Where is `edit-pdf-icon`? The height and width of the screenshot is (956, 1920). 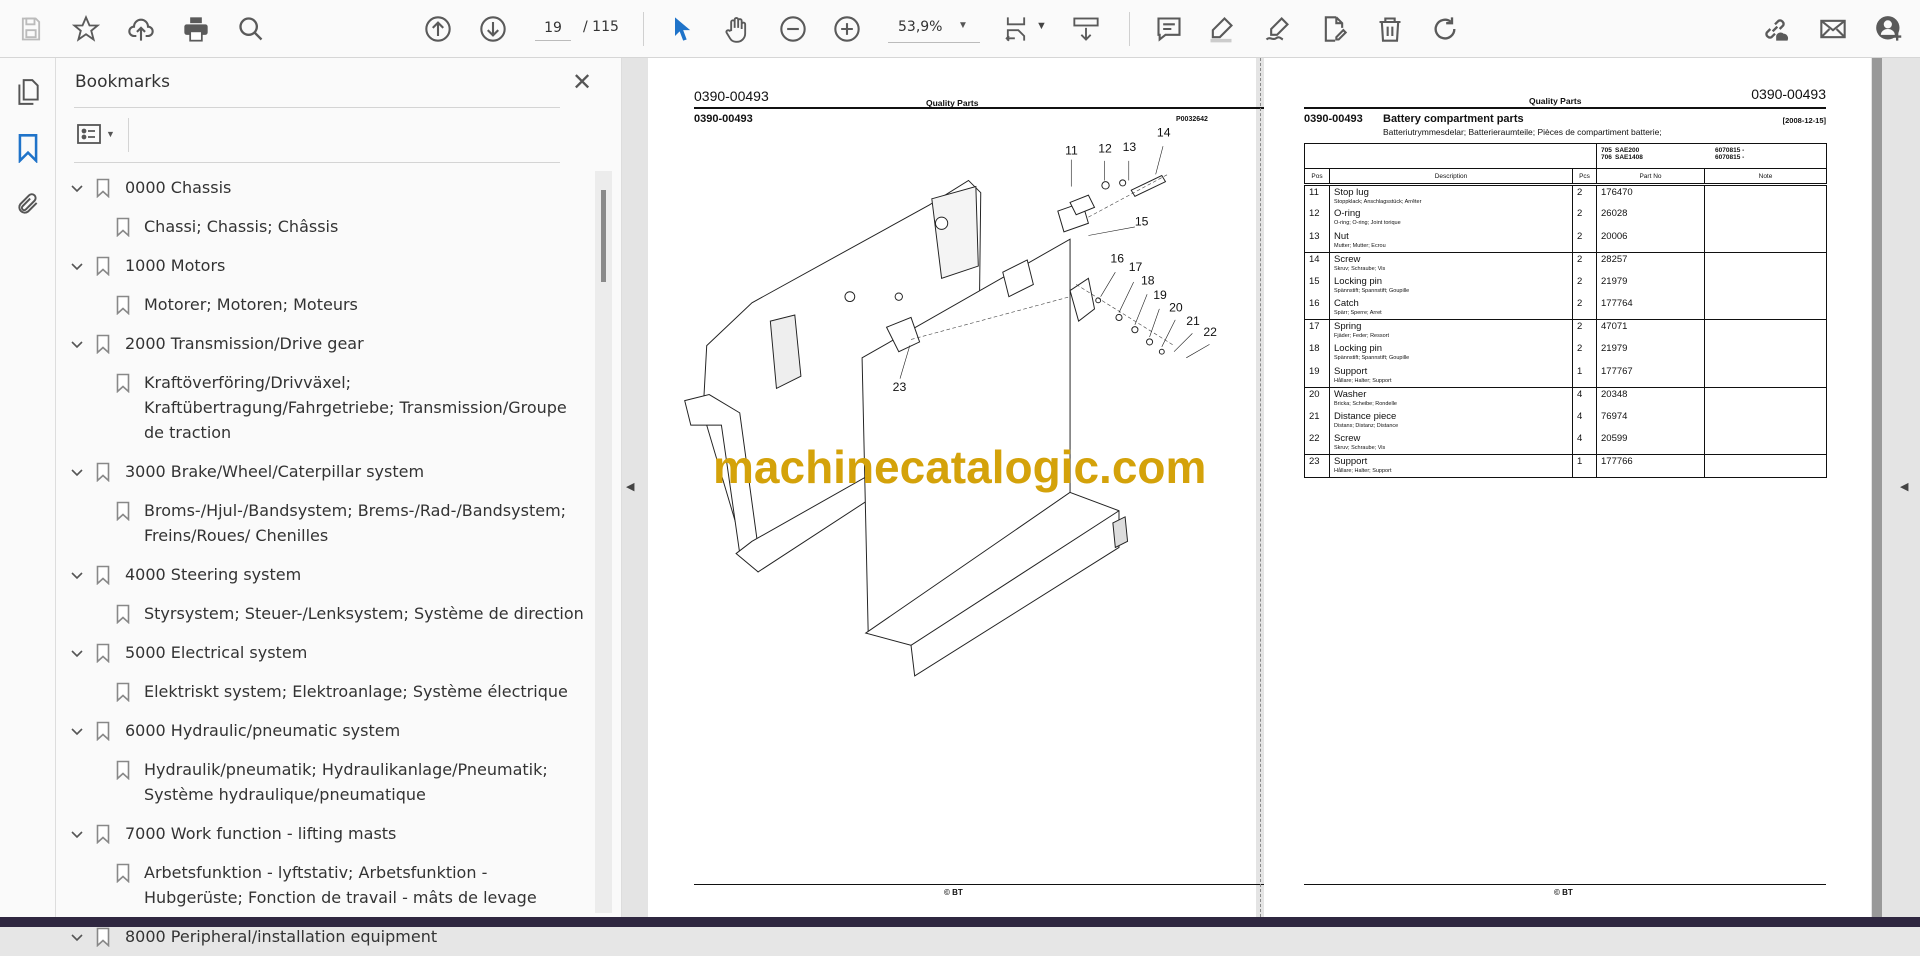 edit-pdf-icon is located at coordinates (1334, 29).